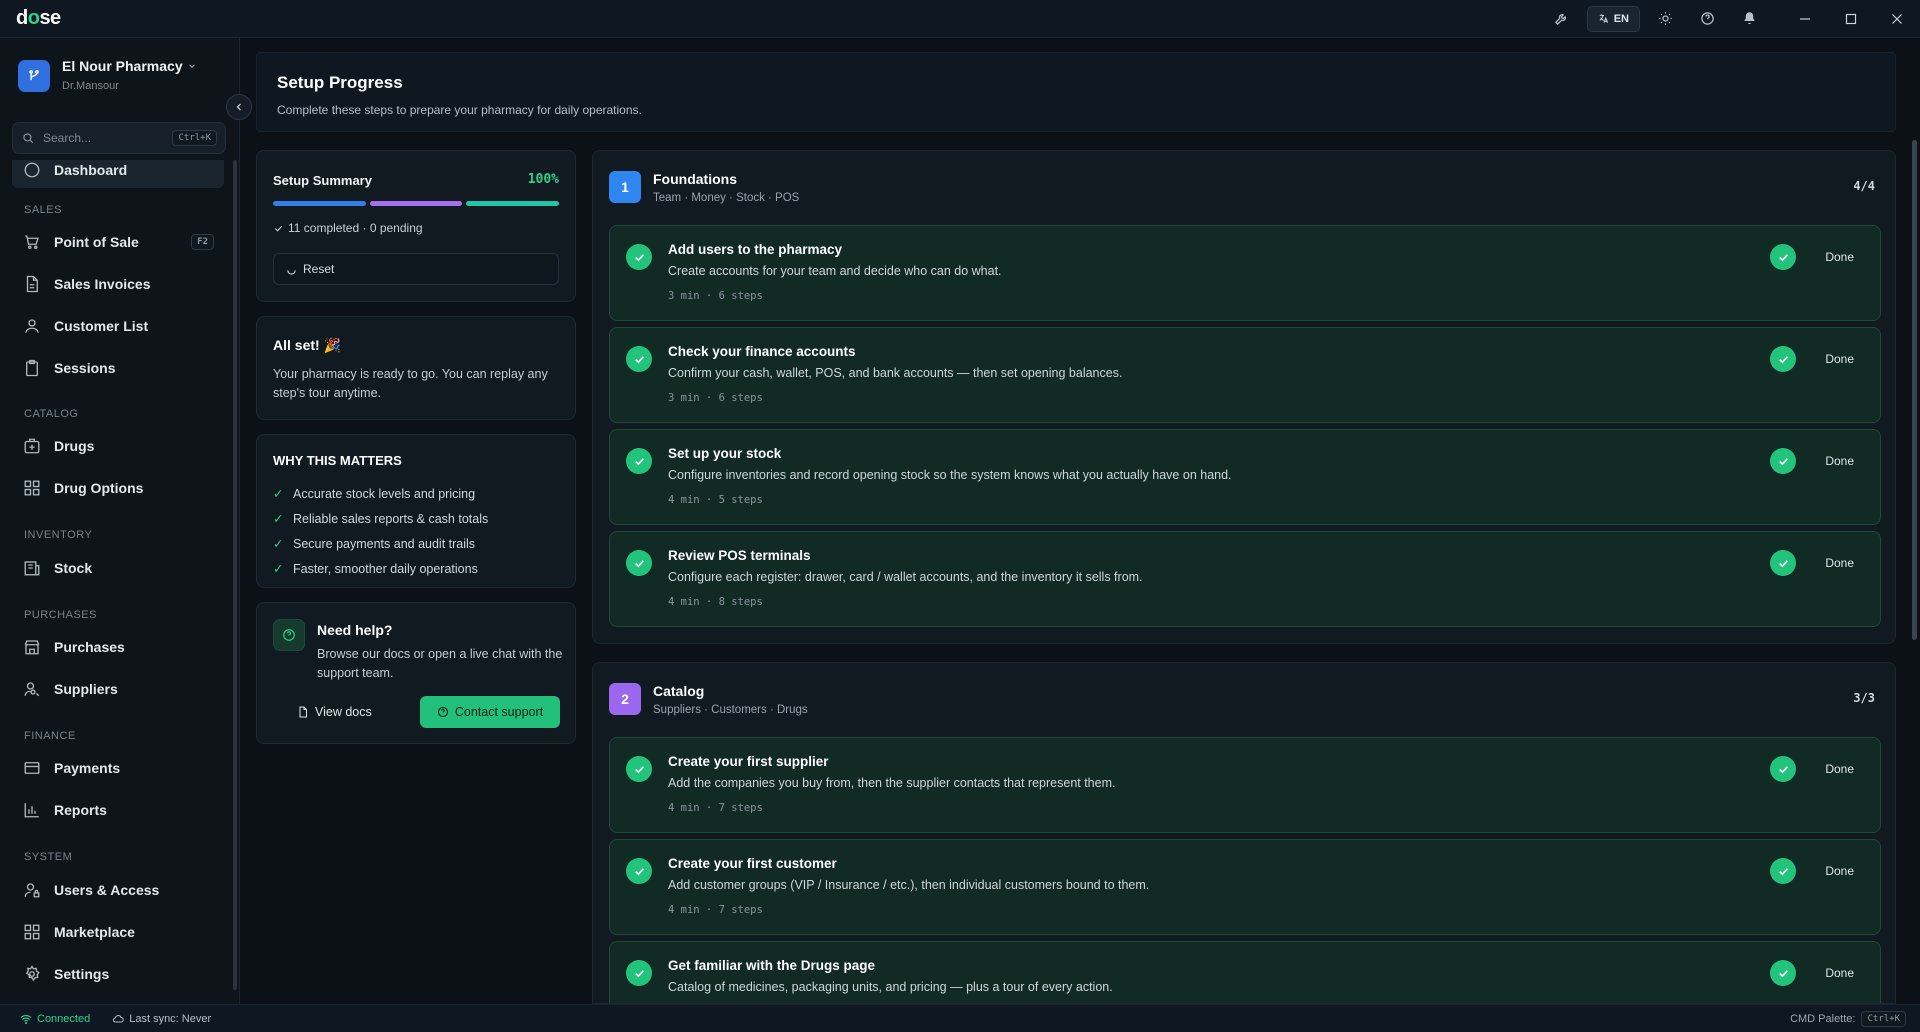 The width and height of the screenshot is (1920, 1032). I want to click on cmd-label: CMD Palette:, so click(1823, 1018).